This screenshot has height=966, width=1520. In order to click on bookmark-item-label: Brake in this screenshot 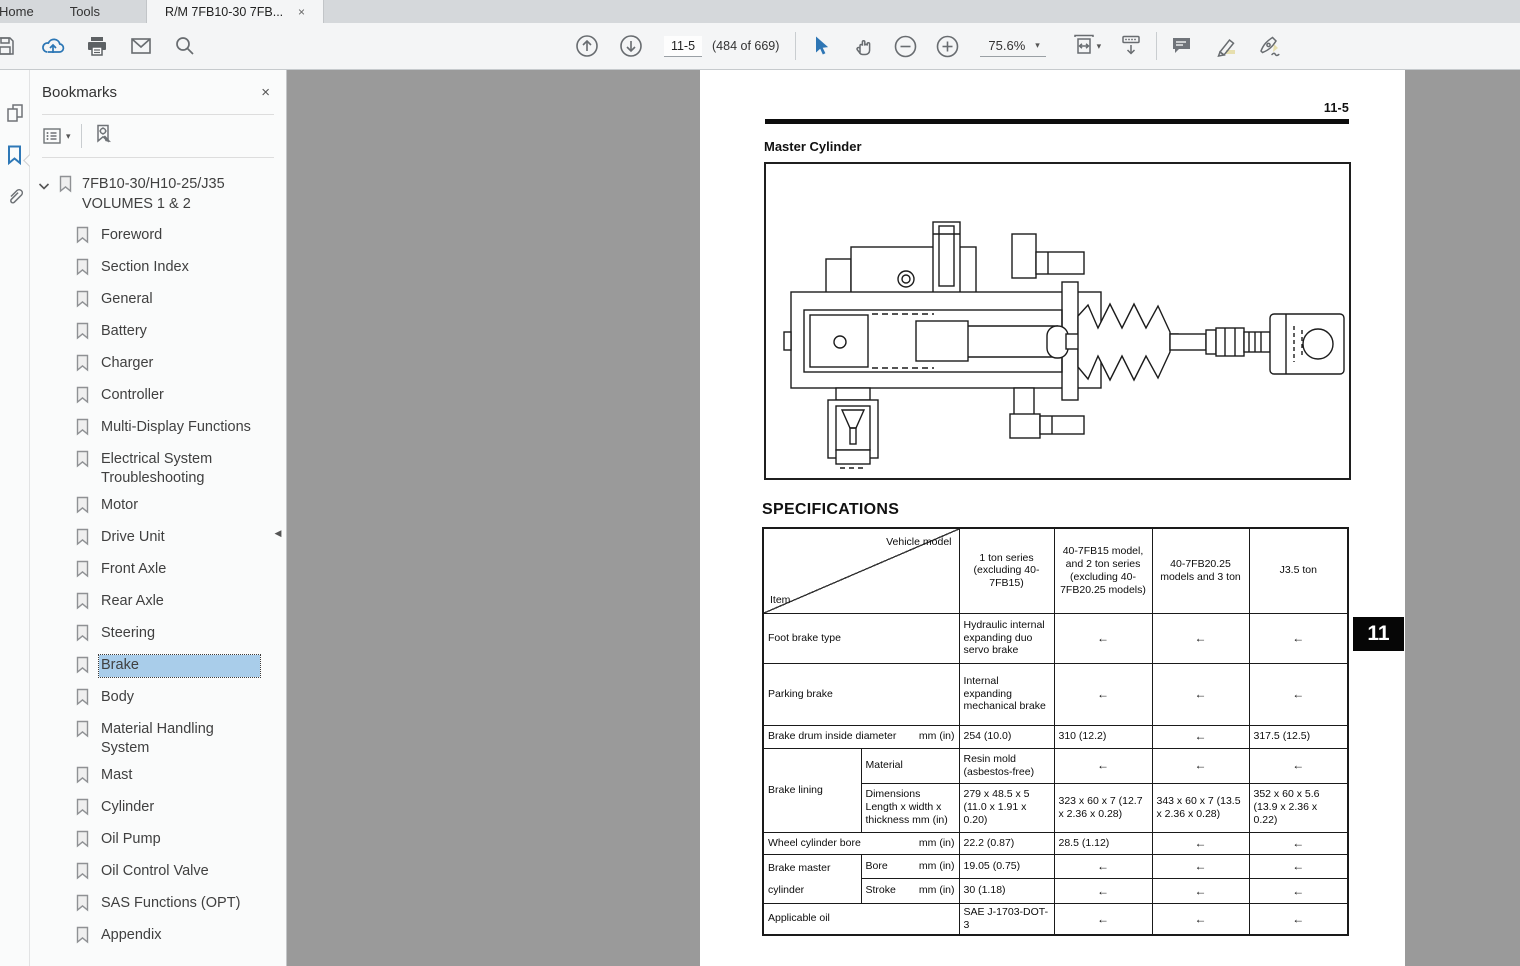, I will do `click(179, 666)`.